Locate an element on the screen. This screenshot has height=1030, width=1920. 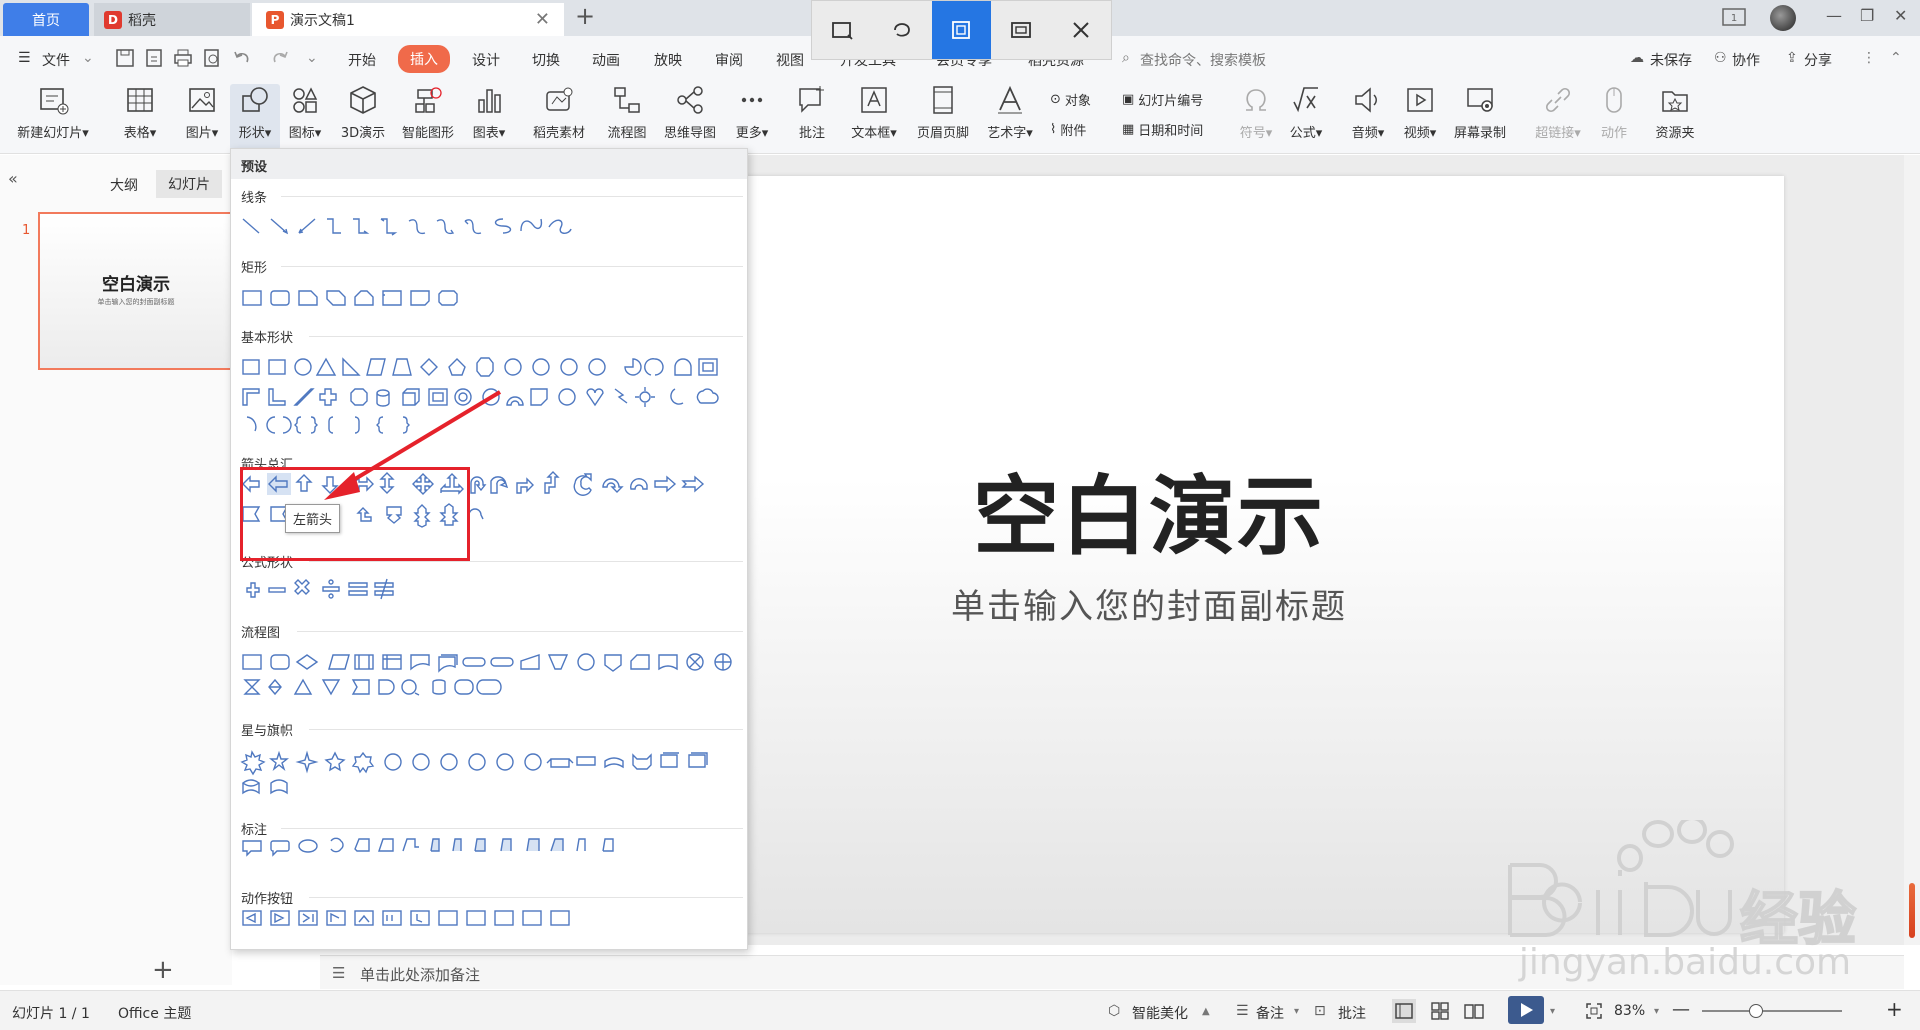
file-dropdown-icon: ⌄ is located at coordinates (88, 58).